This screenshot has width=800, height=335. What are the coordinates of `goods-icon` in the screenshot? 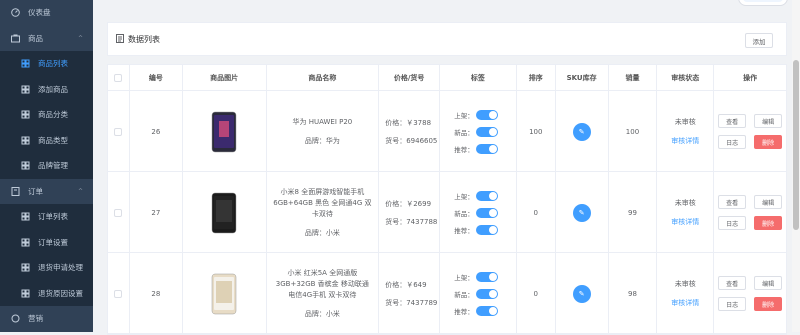 It's located at (15, 38).